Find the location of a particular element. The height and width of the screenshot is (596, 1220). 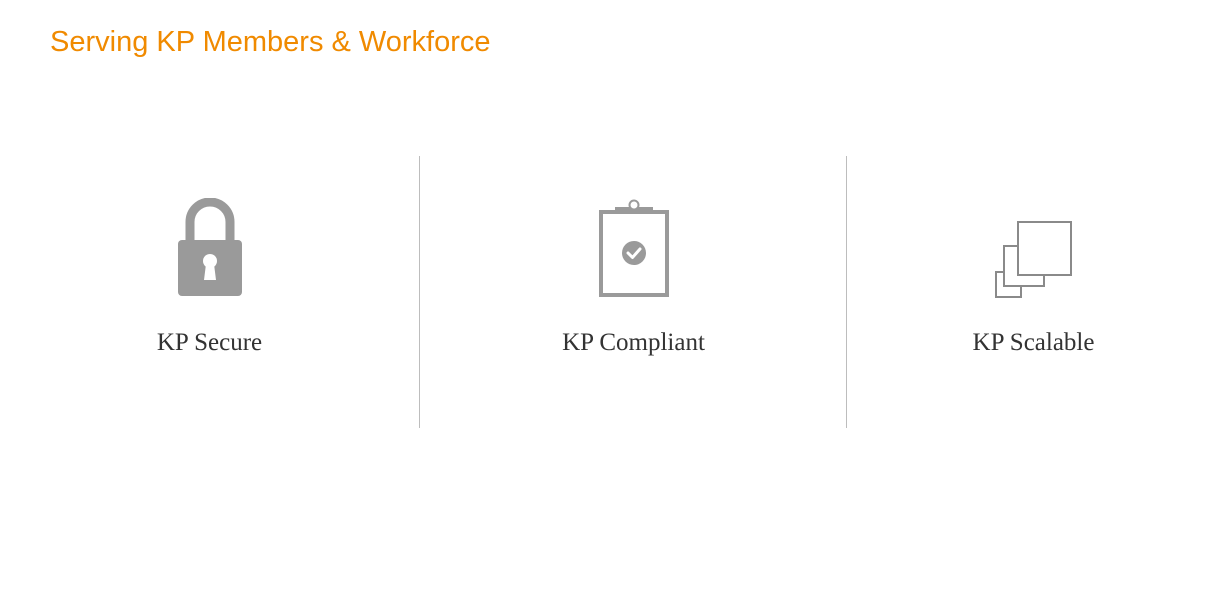

feature-label: KP Compliant is located at coordinates (633, 342).